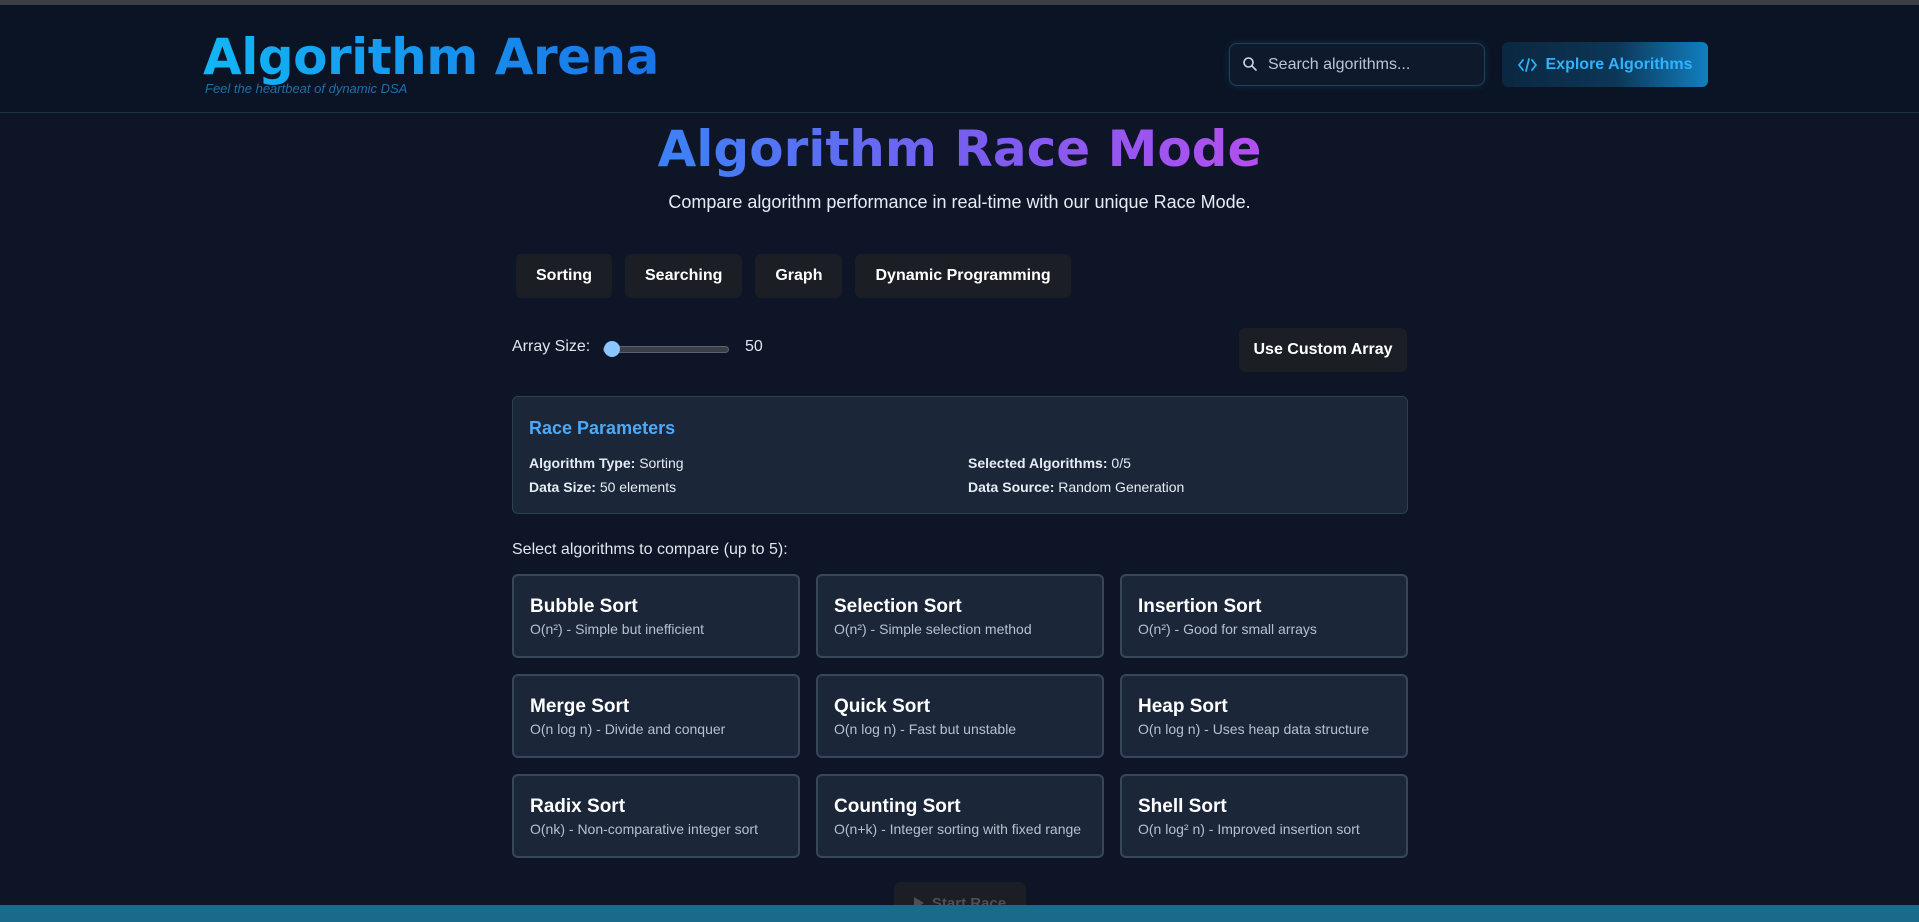 Image resolution: width=1919 pixels, height=922 pixels. What do you see at coordinates (644, 829) in the screenshot?
I see `algorithm-card-desc: O(nk) - Non-comparative integer sort` at bounding box center [644, 829].